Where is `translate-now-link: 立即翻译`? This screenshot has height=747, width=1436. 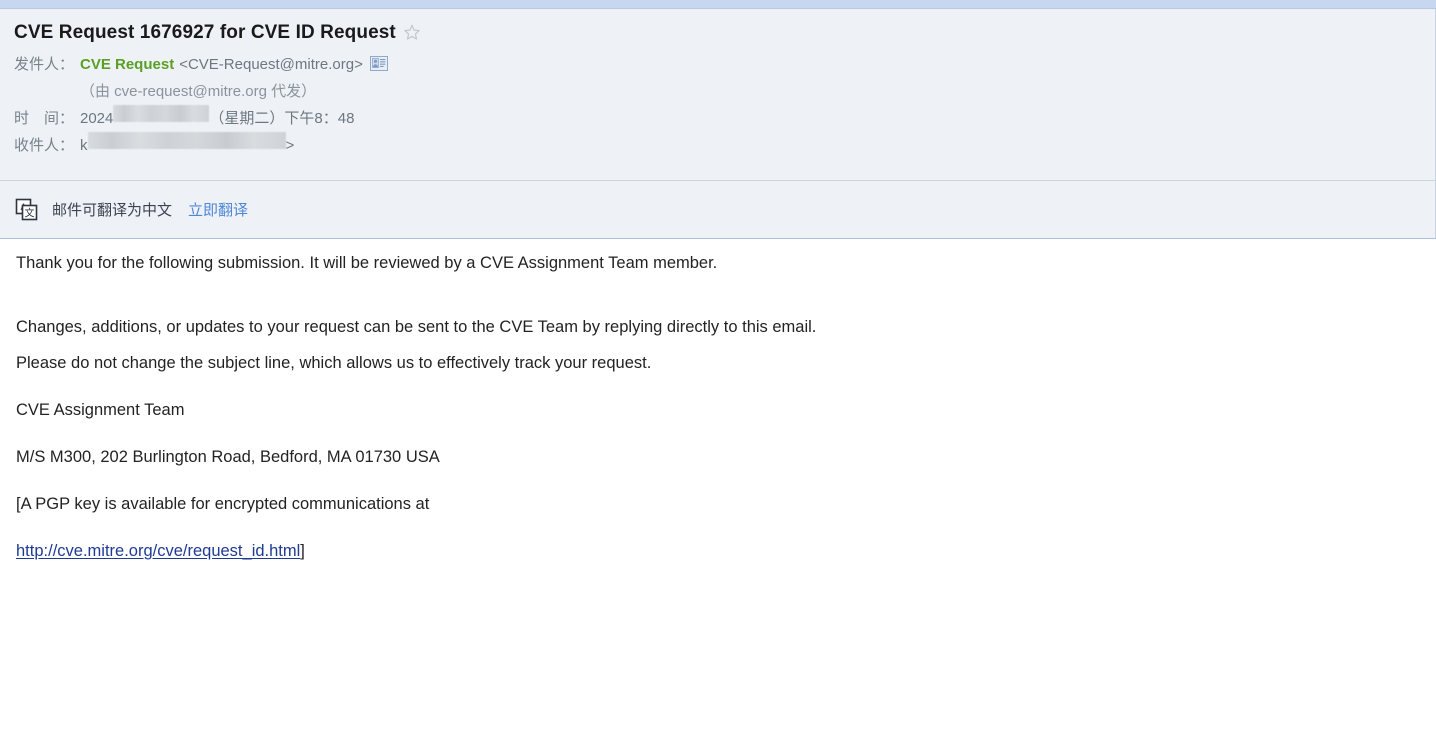
translate-now-link: 立即翻译 is located at coordinates (218, 209).